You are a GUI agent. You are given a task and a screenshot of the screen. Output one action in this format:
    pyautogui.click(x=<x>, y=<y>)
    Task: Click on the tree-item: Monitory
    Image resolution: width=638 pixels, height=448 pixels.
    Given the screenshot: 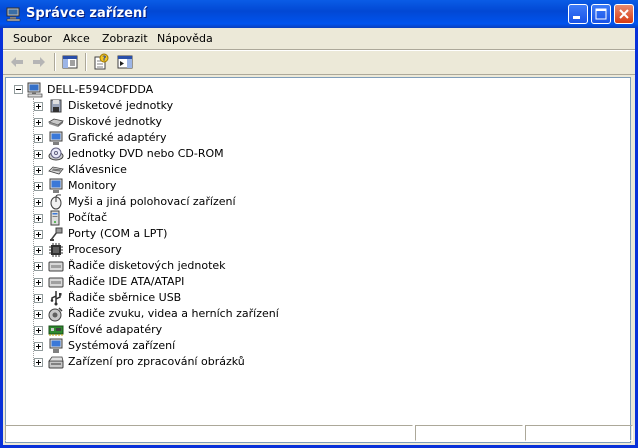 What is the action you would take?
    pyautogui.click(x=188, y=186)
    